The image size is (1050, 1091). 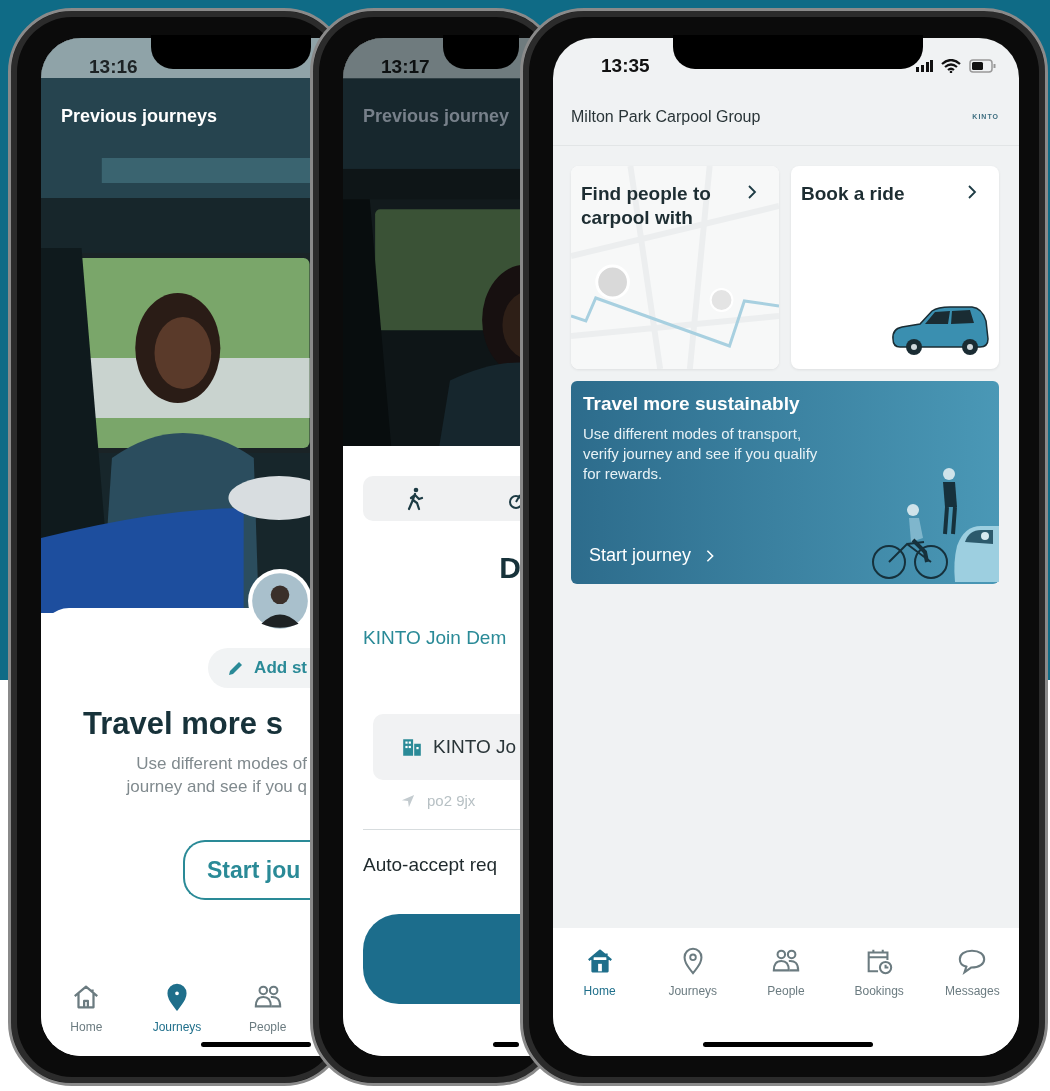 I want to click on description-text: Use different modes of, so click(x=221, y=764).